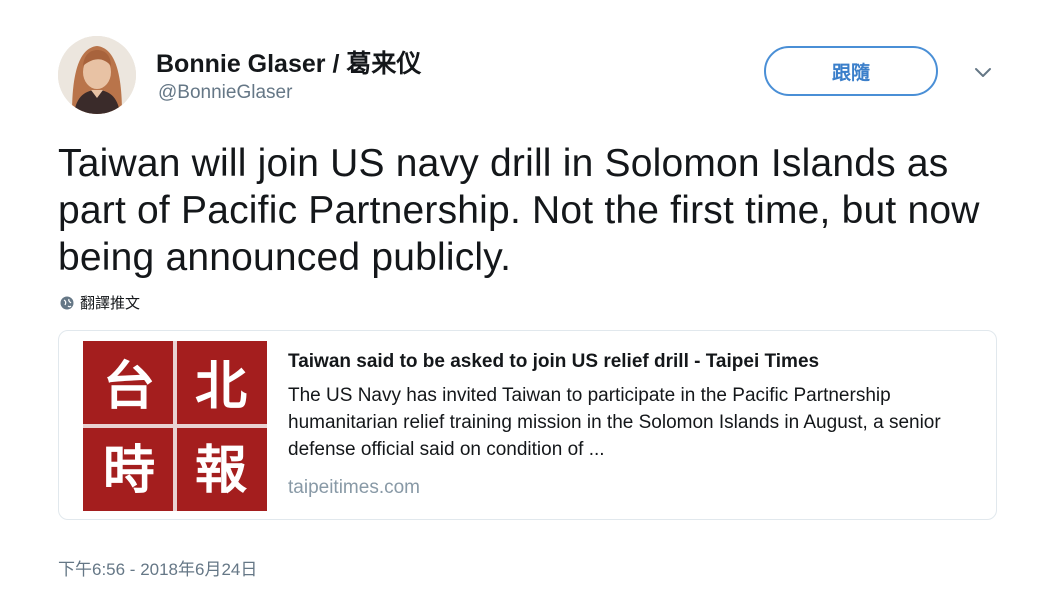 The height and width of the screenshot is (596, 1060). Describe the element at coordinates (221, 471) in the screenshot. I see `card-char-4: 報` at that location.